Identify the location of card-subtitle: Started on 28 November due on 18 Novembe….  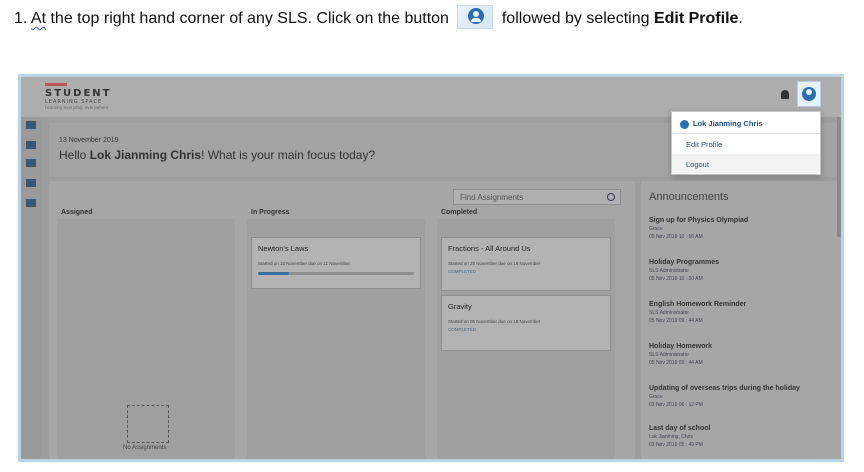
(494, 263).